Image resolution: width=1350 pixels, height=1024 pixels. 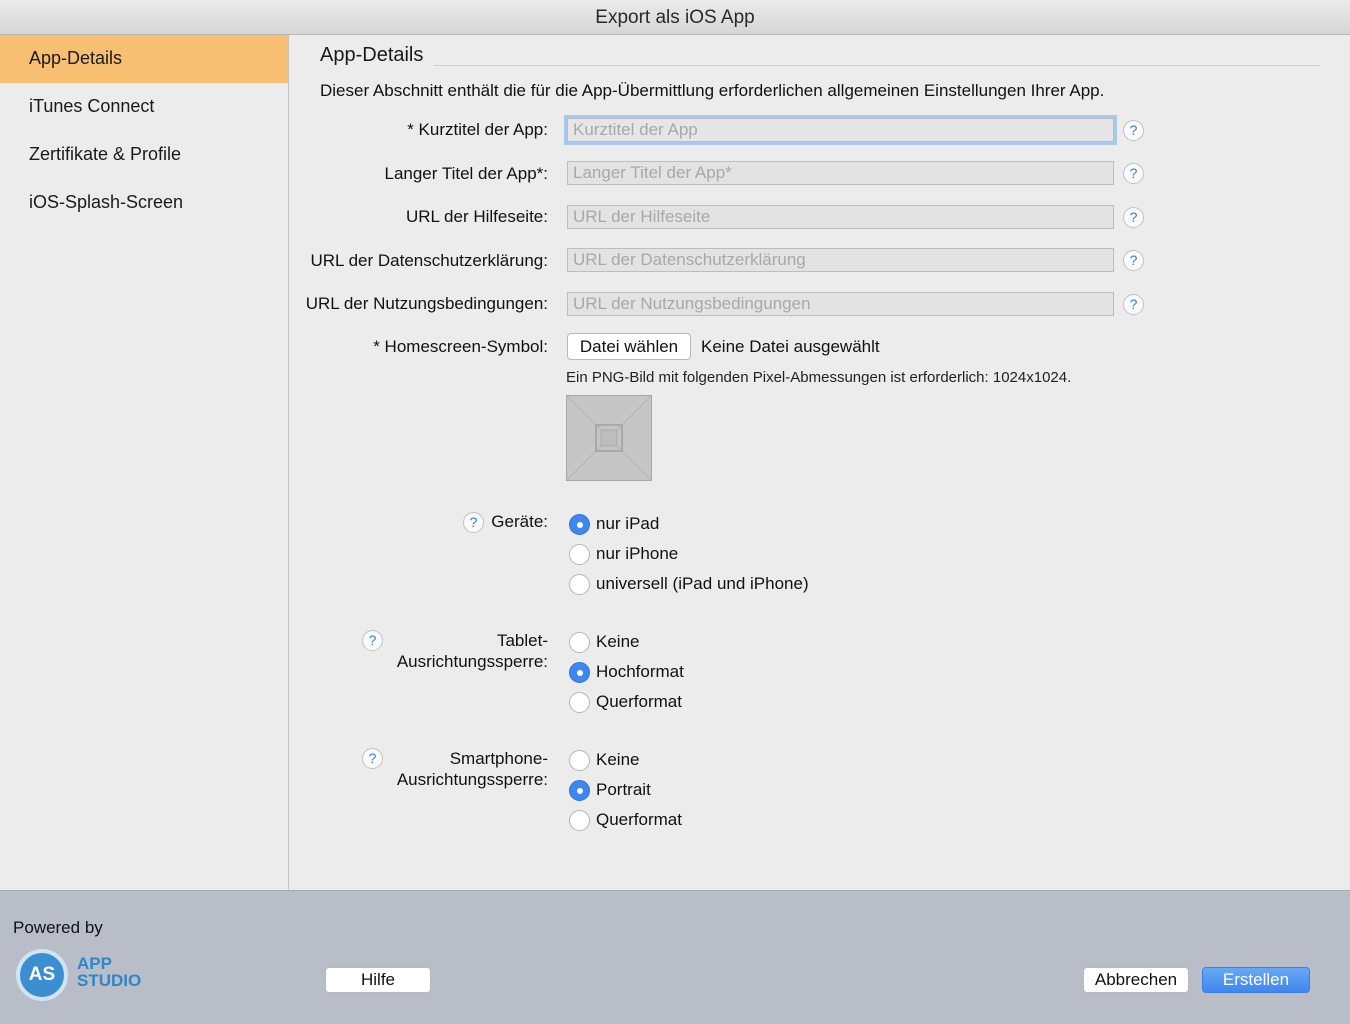 I want to click on tablet-lock-label: Tablet- Ausrichtungssperre:, so click(x=472, y=651).